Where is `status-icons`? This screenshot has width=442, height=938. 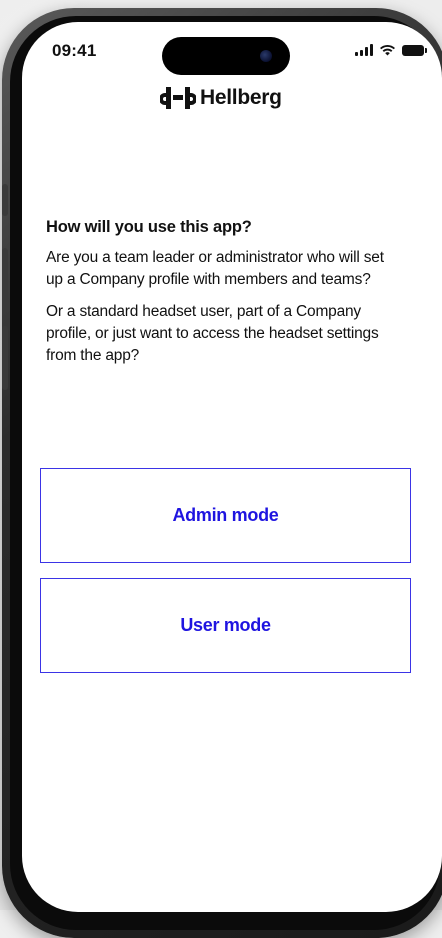
status-icons is located at coordinates (391, 50).